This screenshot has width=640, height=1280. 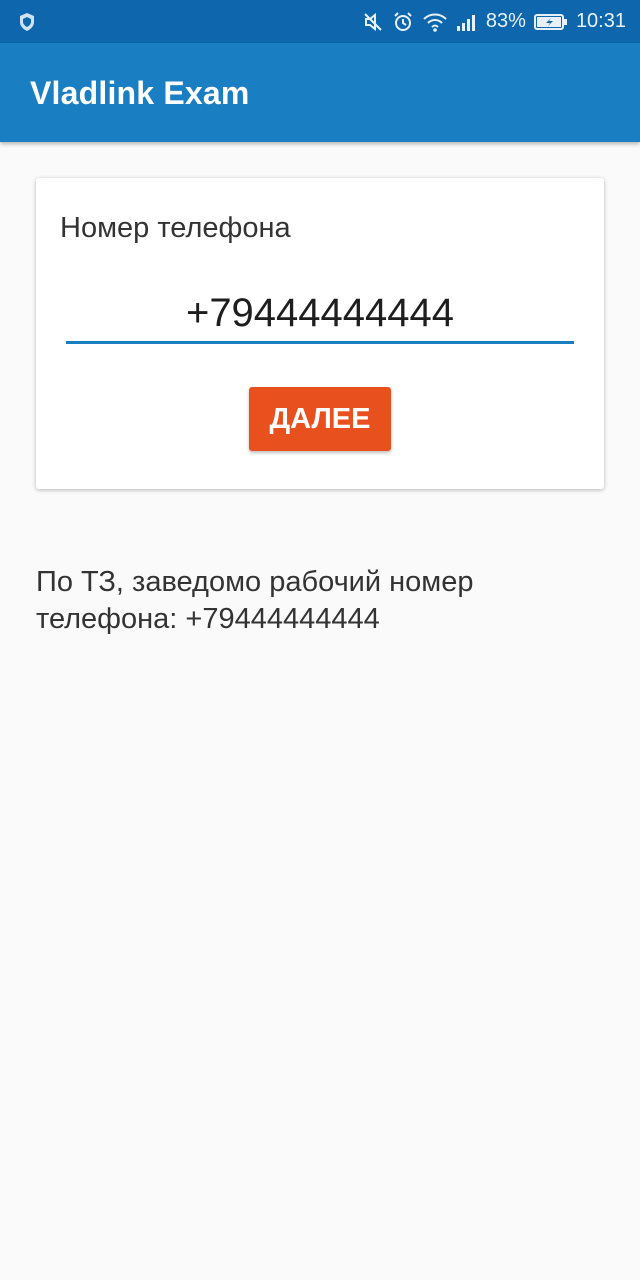 I want to click on shield-icon, so click(x=27, y=24).